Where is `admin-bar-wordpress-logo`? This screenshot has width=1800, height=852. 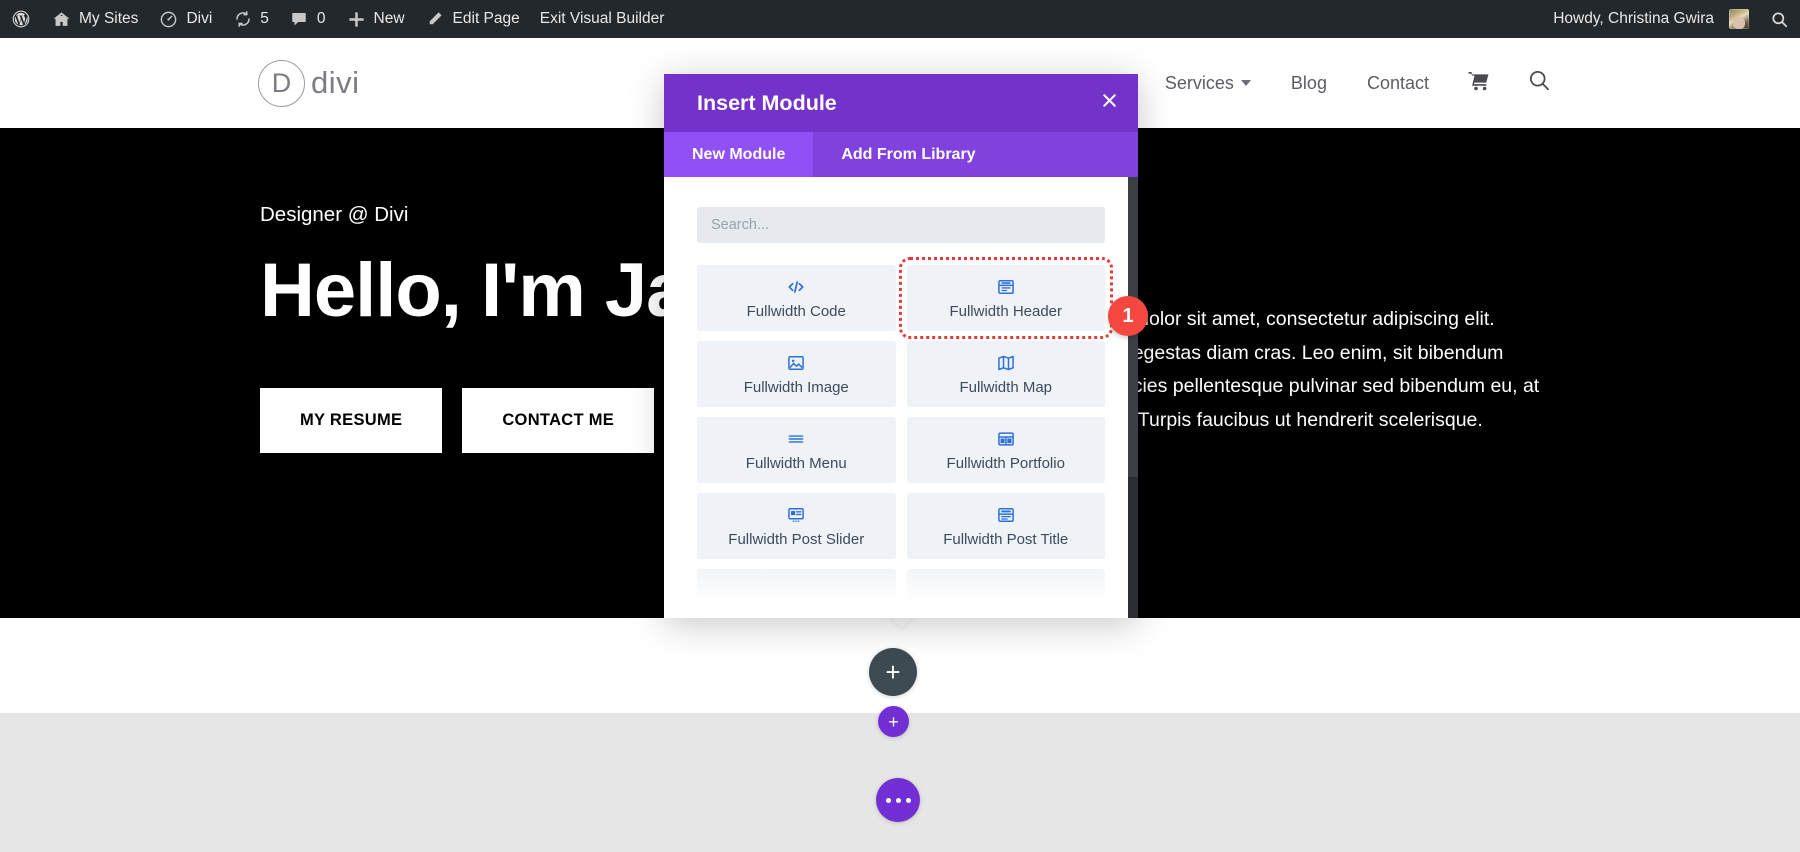
admin-bar-wordpress-logo is located at coordinates (20, 19).